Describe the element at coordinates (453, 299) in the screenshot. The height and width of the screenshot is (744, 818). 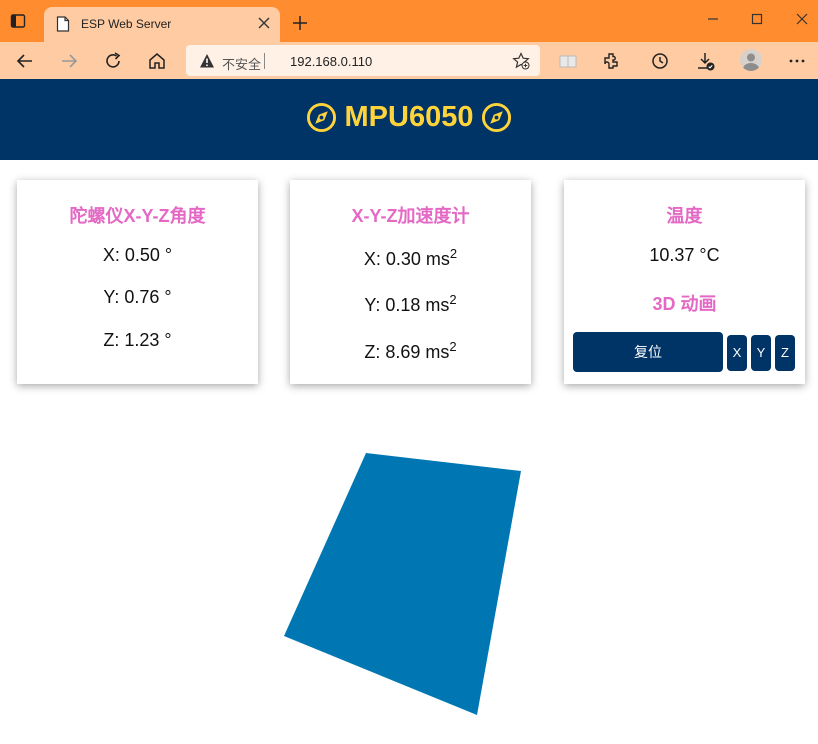
I see `accel-y-exponent: 2` at that location.